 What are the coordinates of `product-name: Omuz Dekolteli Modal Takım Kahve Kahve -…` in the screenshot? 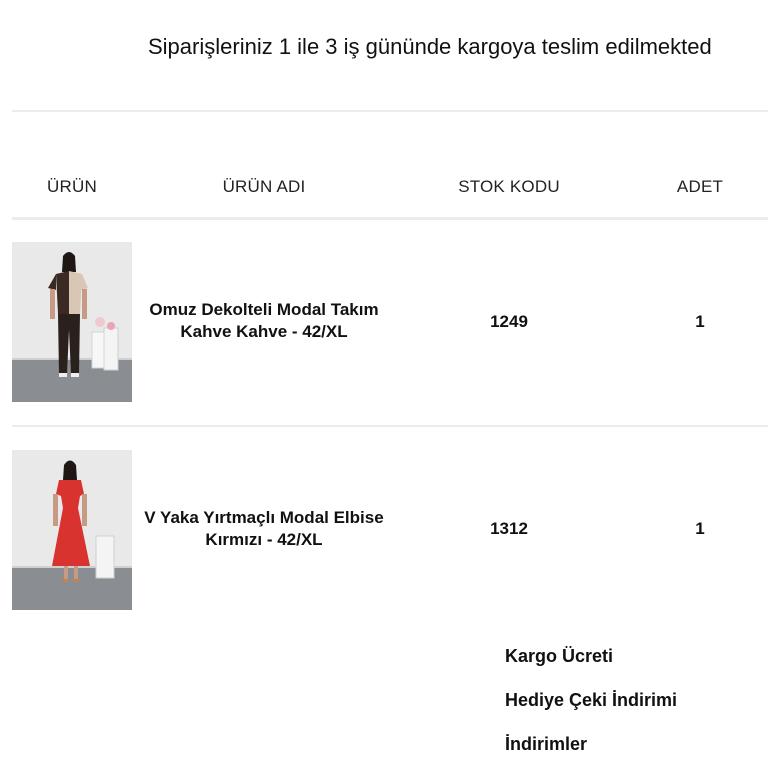 It's located at (264, 321).